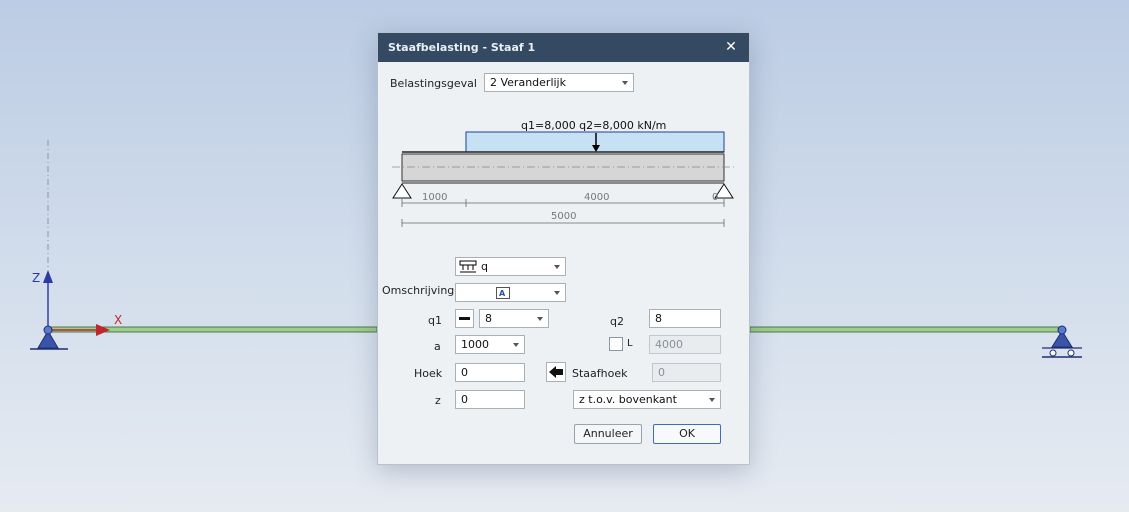 Image resolution: width=1129 pixels, height=512 pixels. What do you see at coordinates (563, 167) in the screenshot?
I see `beam-body` at bounding box center [563, 167].